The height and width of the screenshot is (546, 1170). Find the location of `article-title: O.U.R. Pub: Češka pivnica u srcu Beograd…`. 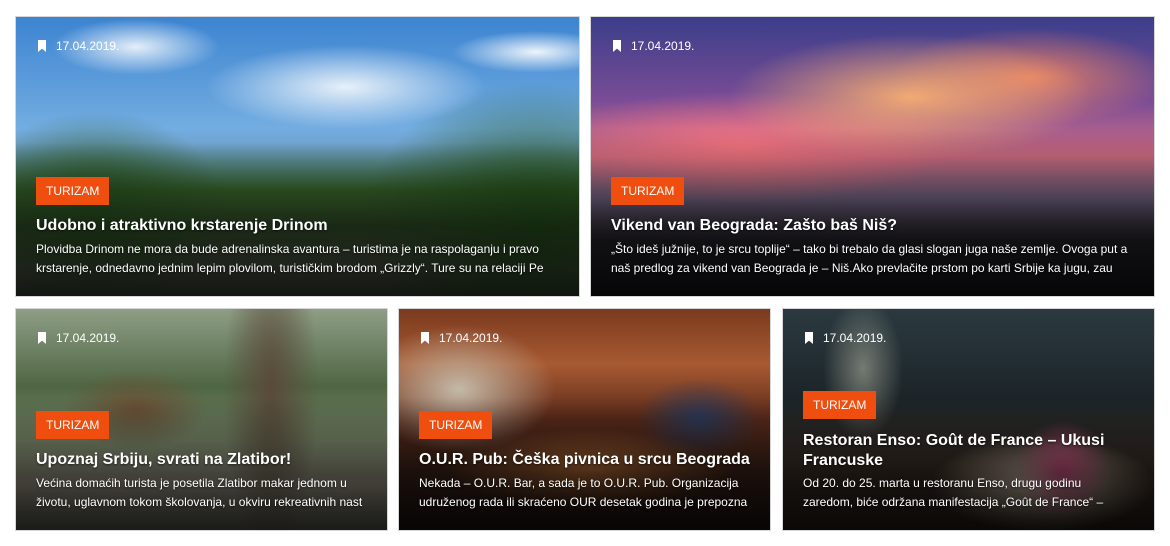

article-title: O.U.R. Pub: Češka pivnica u srcu Beograd… is located at coordinates (584, 460).